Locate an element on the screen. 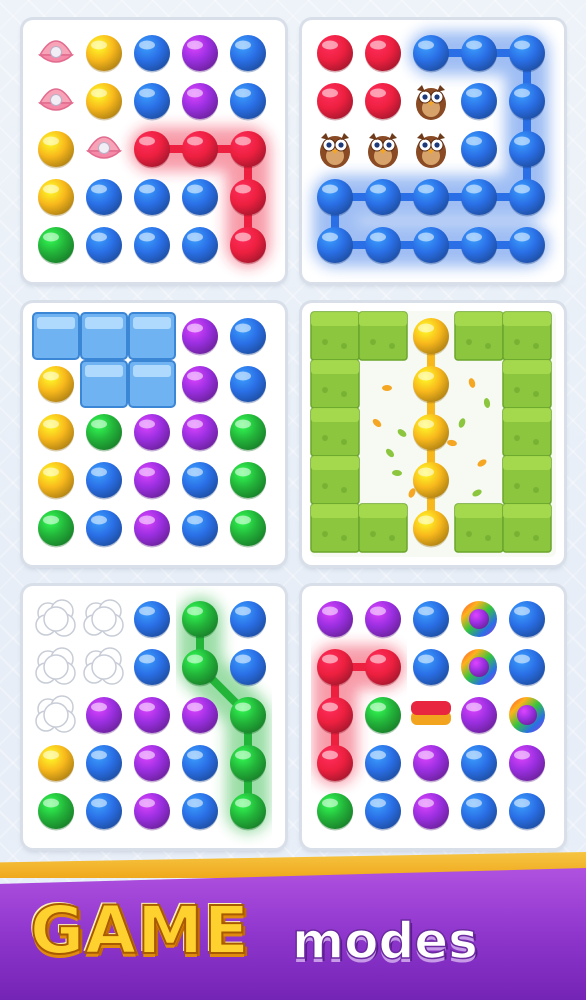 This screenshot has height=1000, width=586. game-mode-panel-pearl is located at coordinates (154, 151).